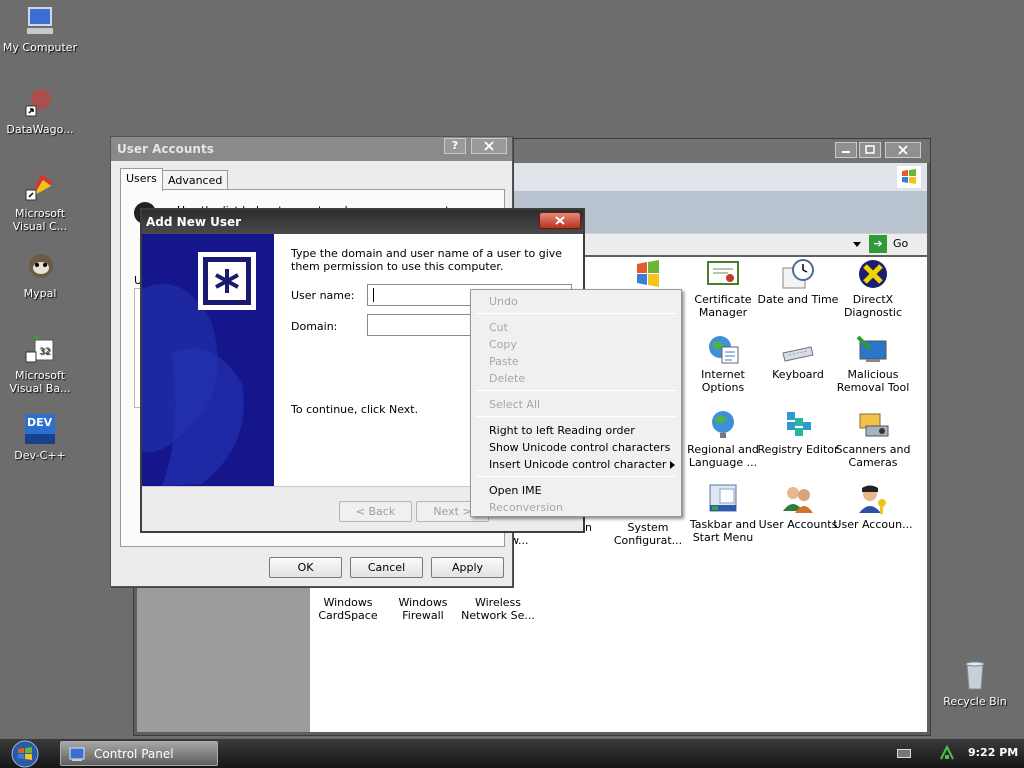  I want to click on cp-item-windows-update, so click(648, 275).